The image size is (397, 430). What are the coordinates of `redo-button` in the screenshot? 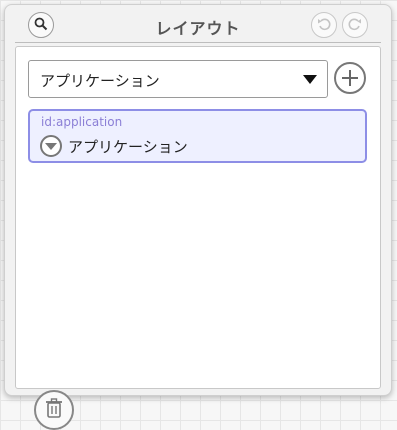 It's located at (355, 25).